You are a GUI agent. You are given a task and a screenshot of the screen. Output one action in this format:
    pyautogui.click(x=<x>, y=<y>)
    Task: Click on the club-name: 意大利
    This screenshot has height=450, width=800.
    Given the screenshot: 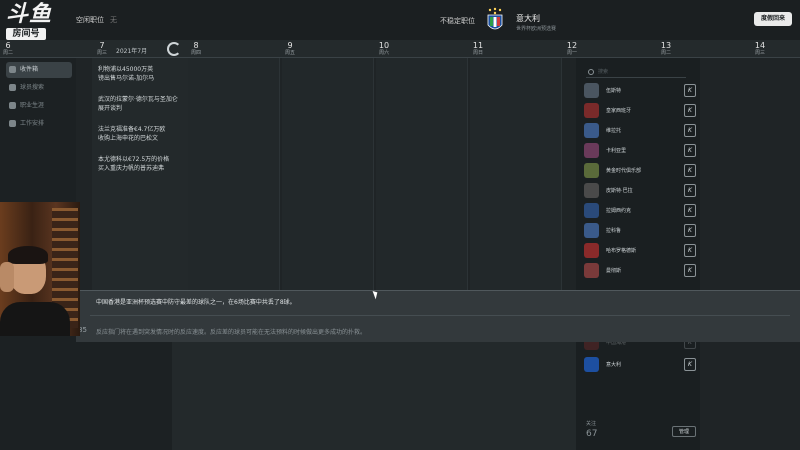 What is the action you would take?
    pyautogui.click(x=614, y=365)
    